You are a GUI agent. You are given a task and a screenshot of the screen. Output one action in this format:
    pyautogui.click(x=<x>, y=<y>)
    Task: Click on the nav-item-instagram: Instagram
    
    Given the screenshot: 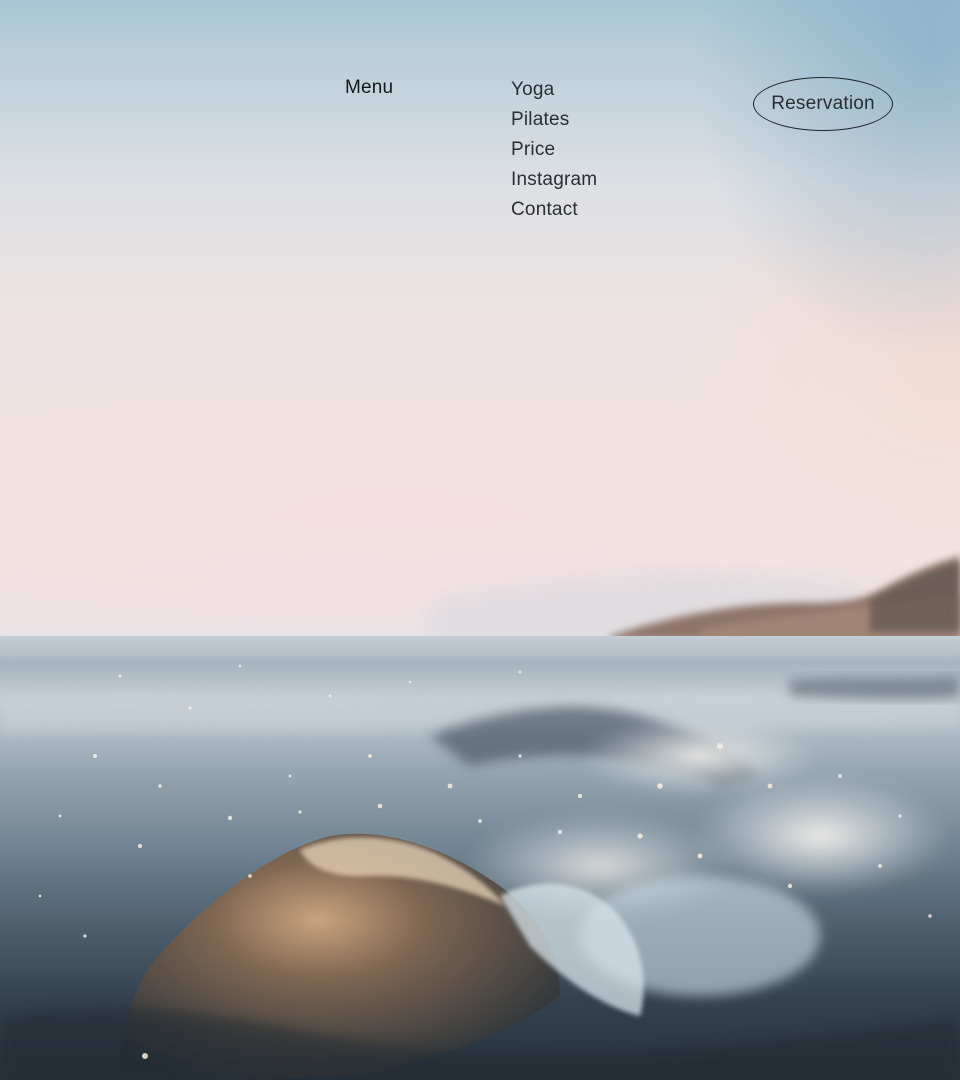 What is the action you would take?
    pyautogui.click(x=554, y=180)
    